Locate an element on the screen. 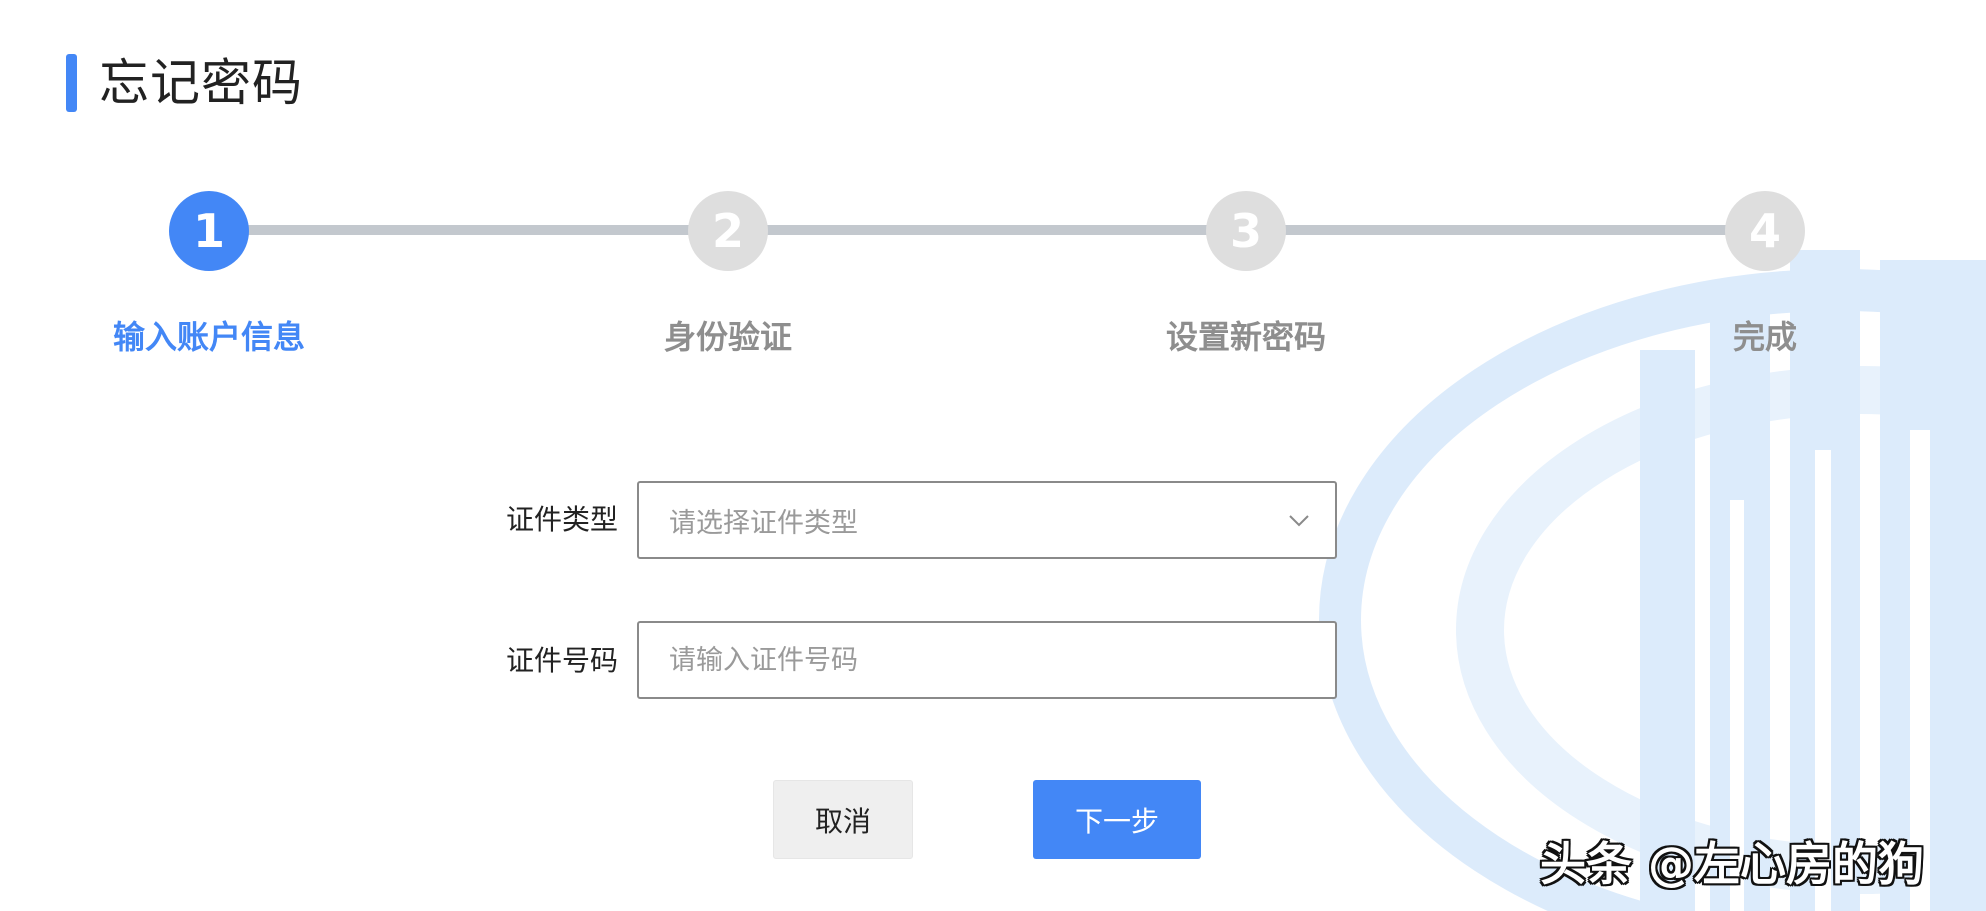 The height and width of the screenshot is (911, 1986). id-number-label: 证件号码 is located at coordinates (561, 660).